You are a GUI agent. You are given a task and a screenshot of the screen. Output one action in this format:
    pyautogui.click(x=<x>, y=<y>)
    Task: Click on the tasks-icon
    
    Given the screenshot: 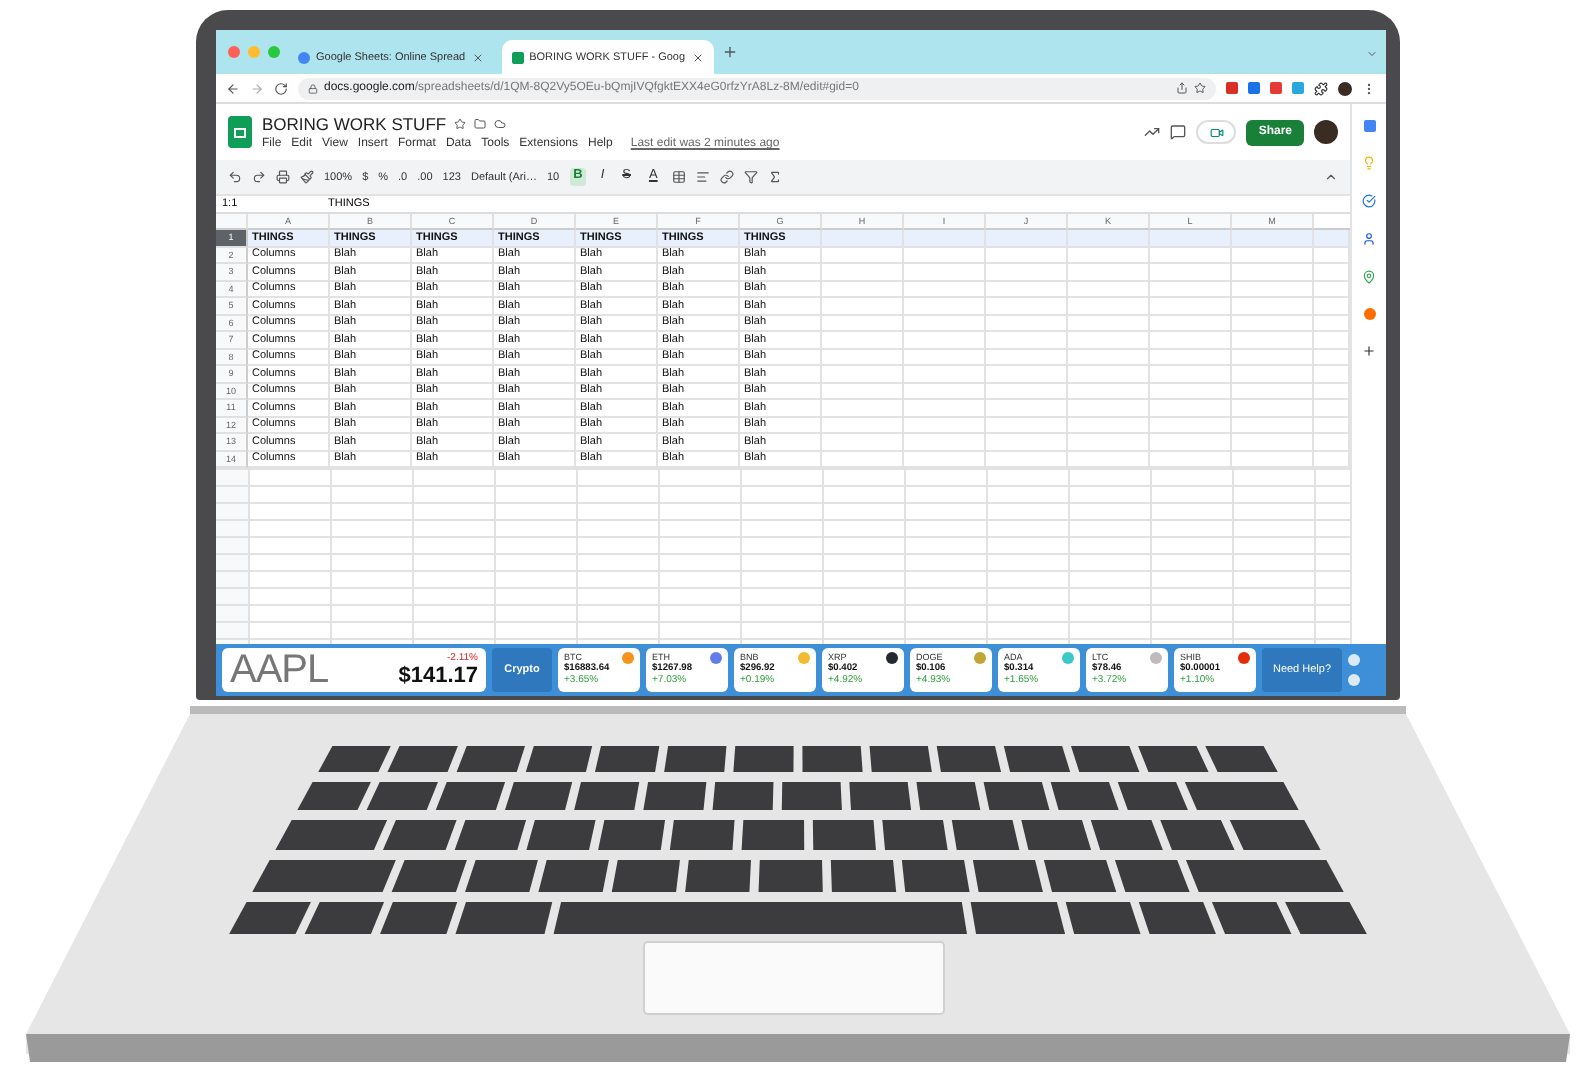 What is the action you would take?
    pyautogui.click(x=1369, y=201)
    